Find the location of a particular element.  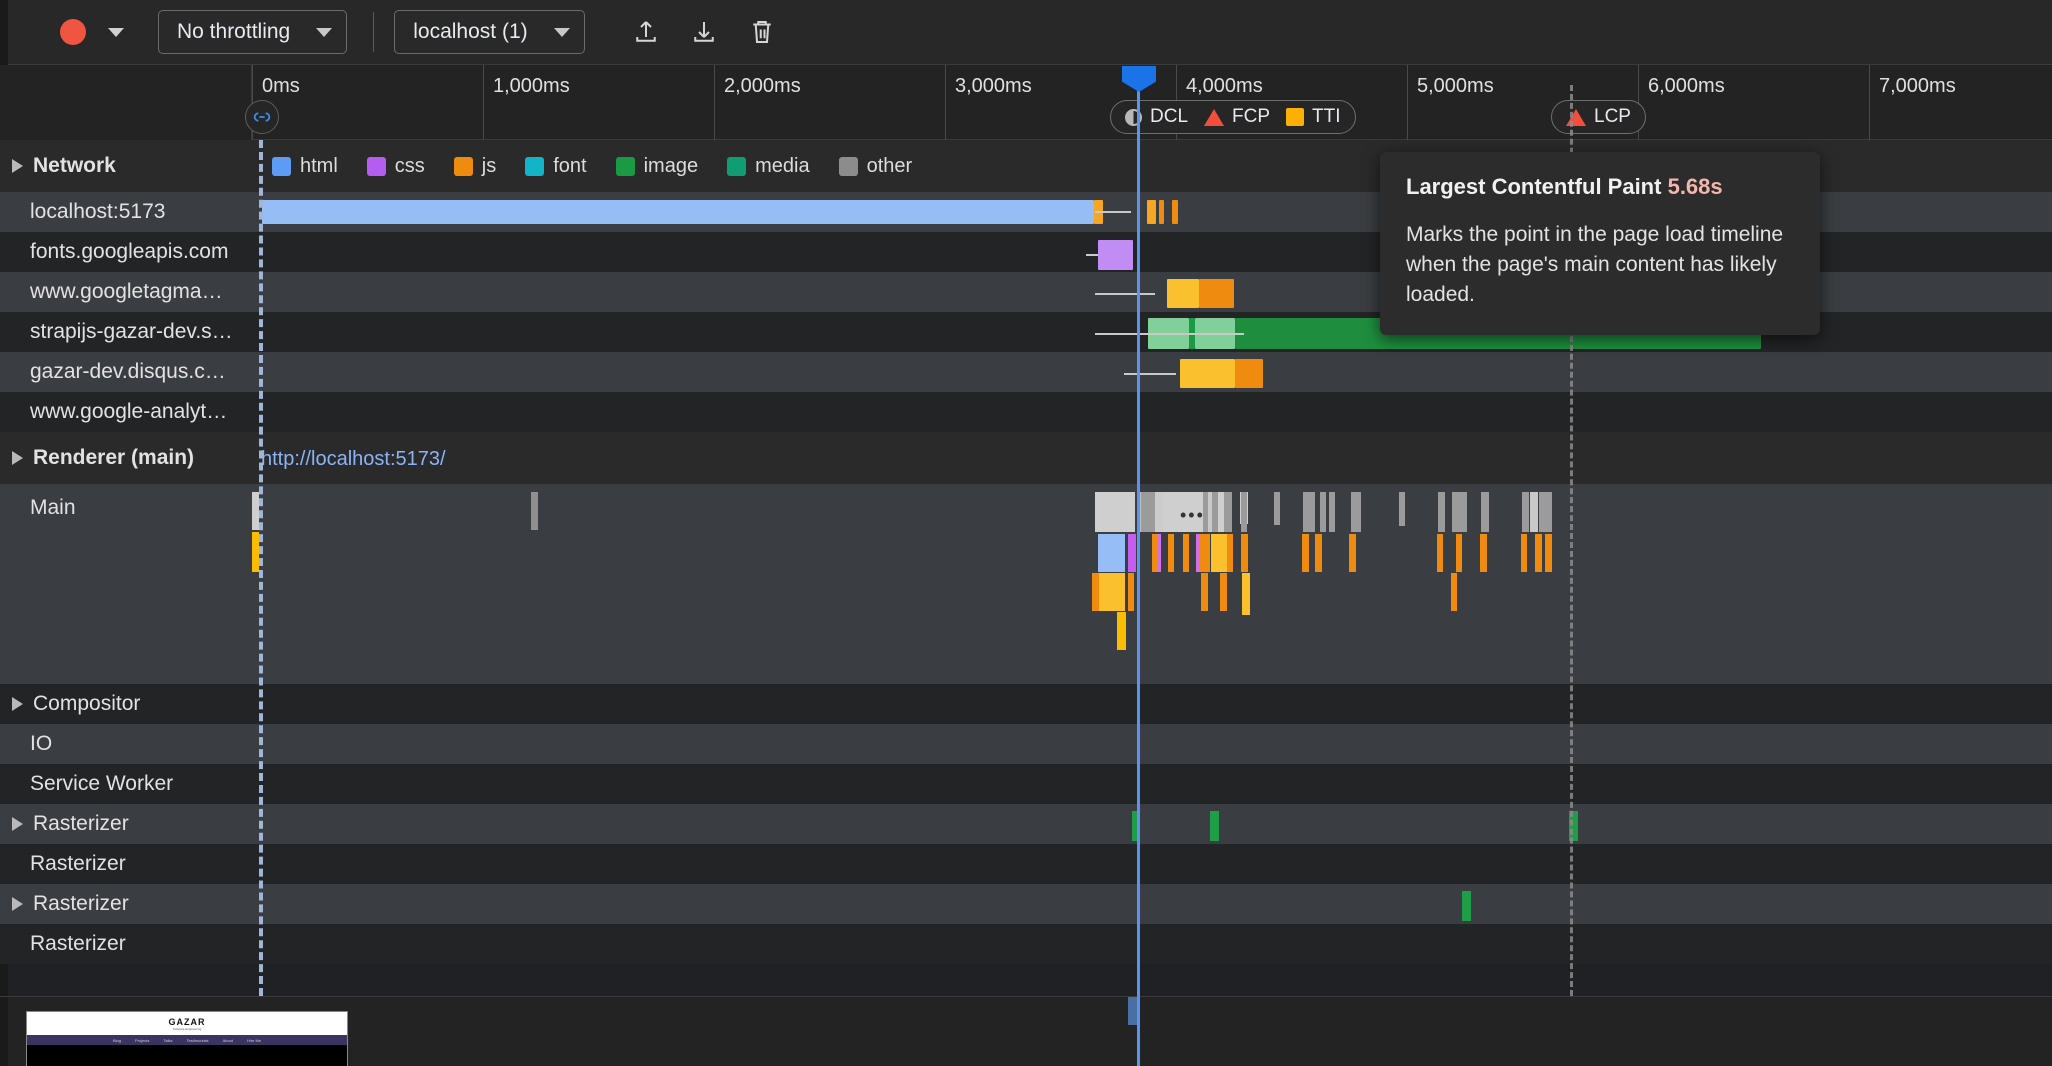

network-bar-html is located at coordinates (678, 212).